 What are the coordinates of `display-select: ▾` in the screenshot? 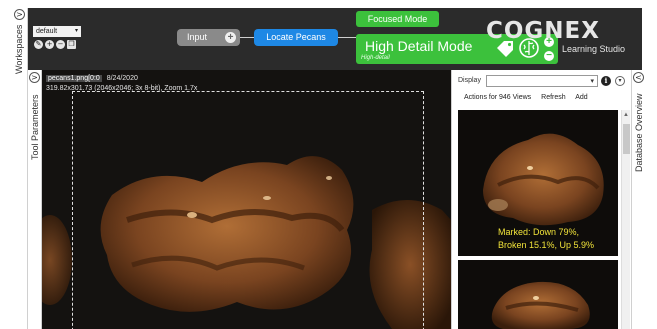 It's located at (542, 81).